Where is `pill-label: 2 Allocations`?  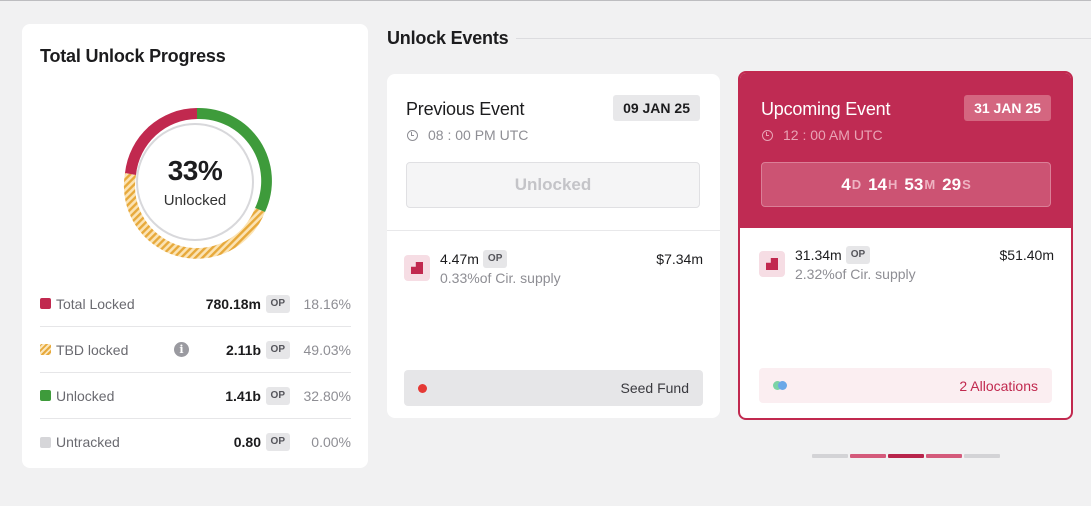 pill-label: 2 Allocations is located at coordinates (998, 385).